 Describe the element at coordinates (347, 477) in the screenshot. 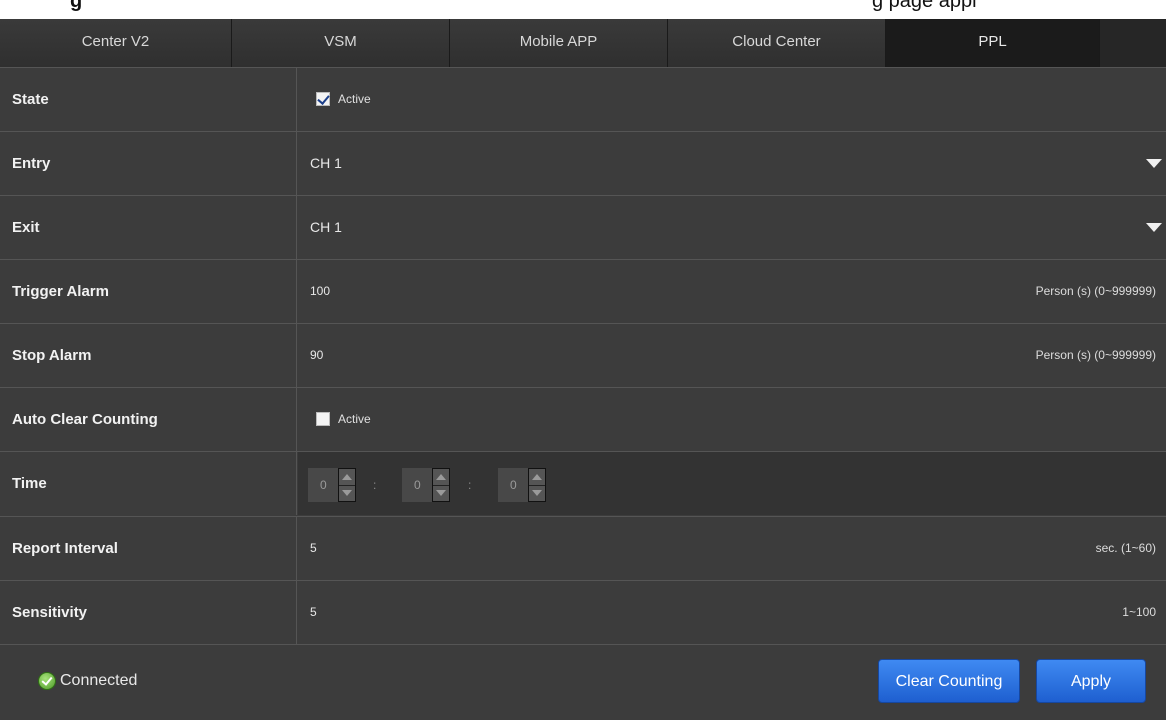

I see `hour-up-arrow-icon` at that location.